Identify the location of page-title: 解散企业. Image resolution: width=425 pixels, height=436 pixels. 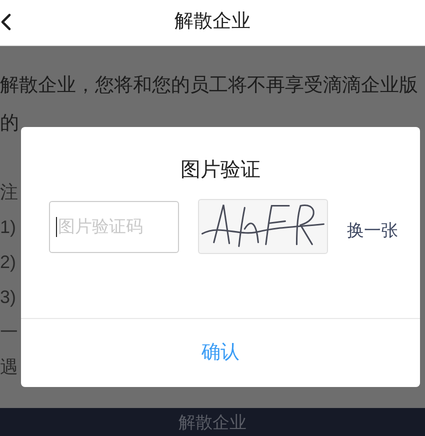
(212, 22).